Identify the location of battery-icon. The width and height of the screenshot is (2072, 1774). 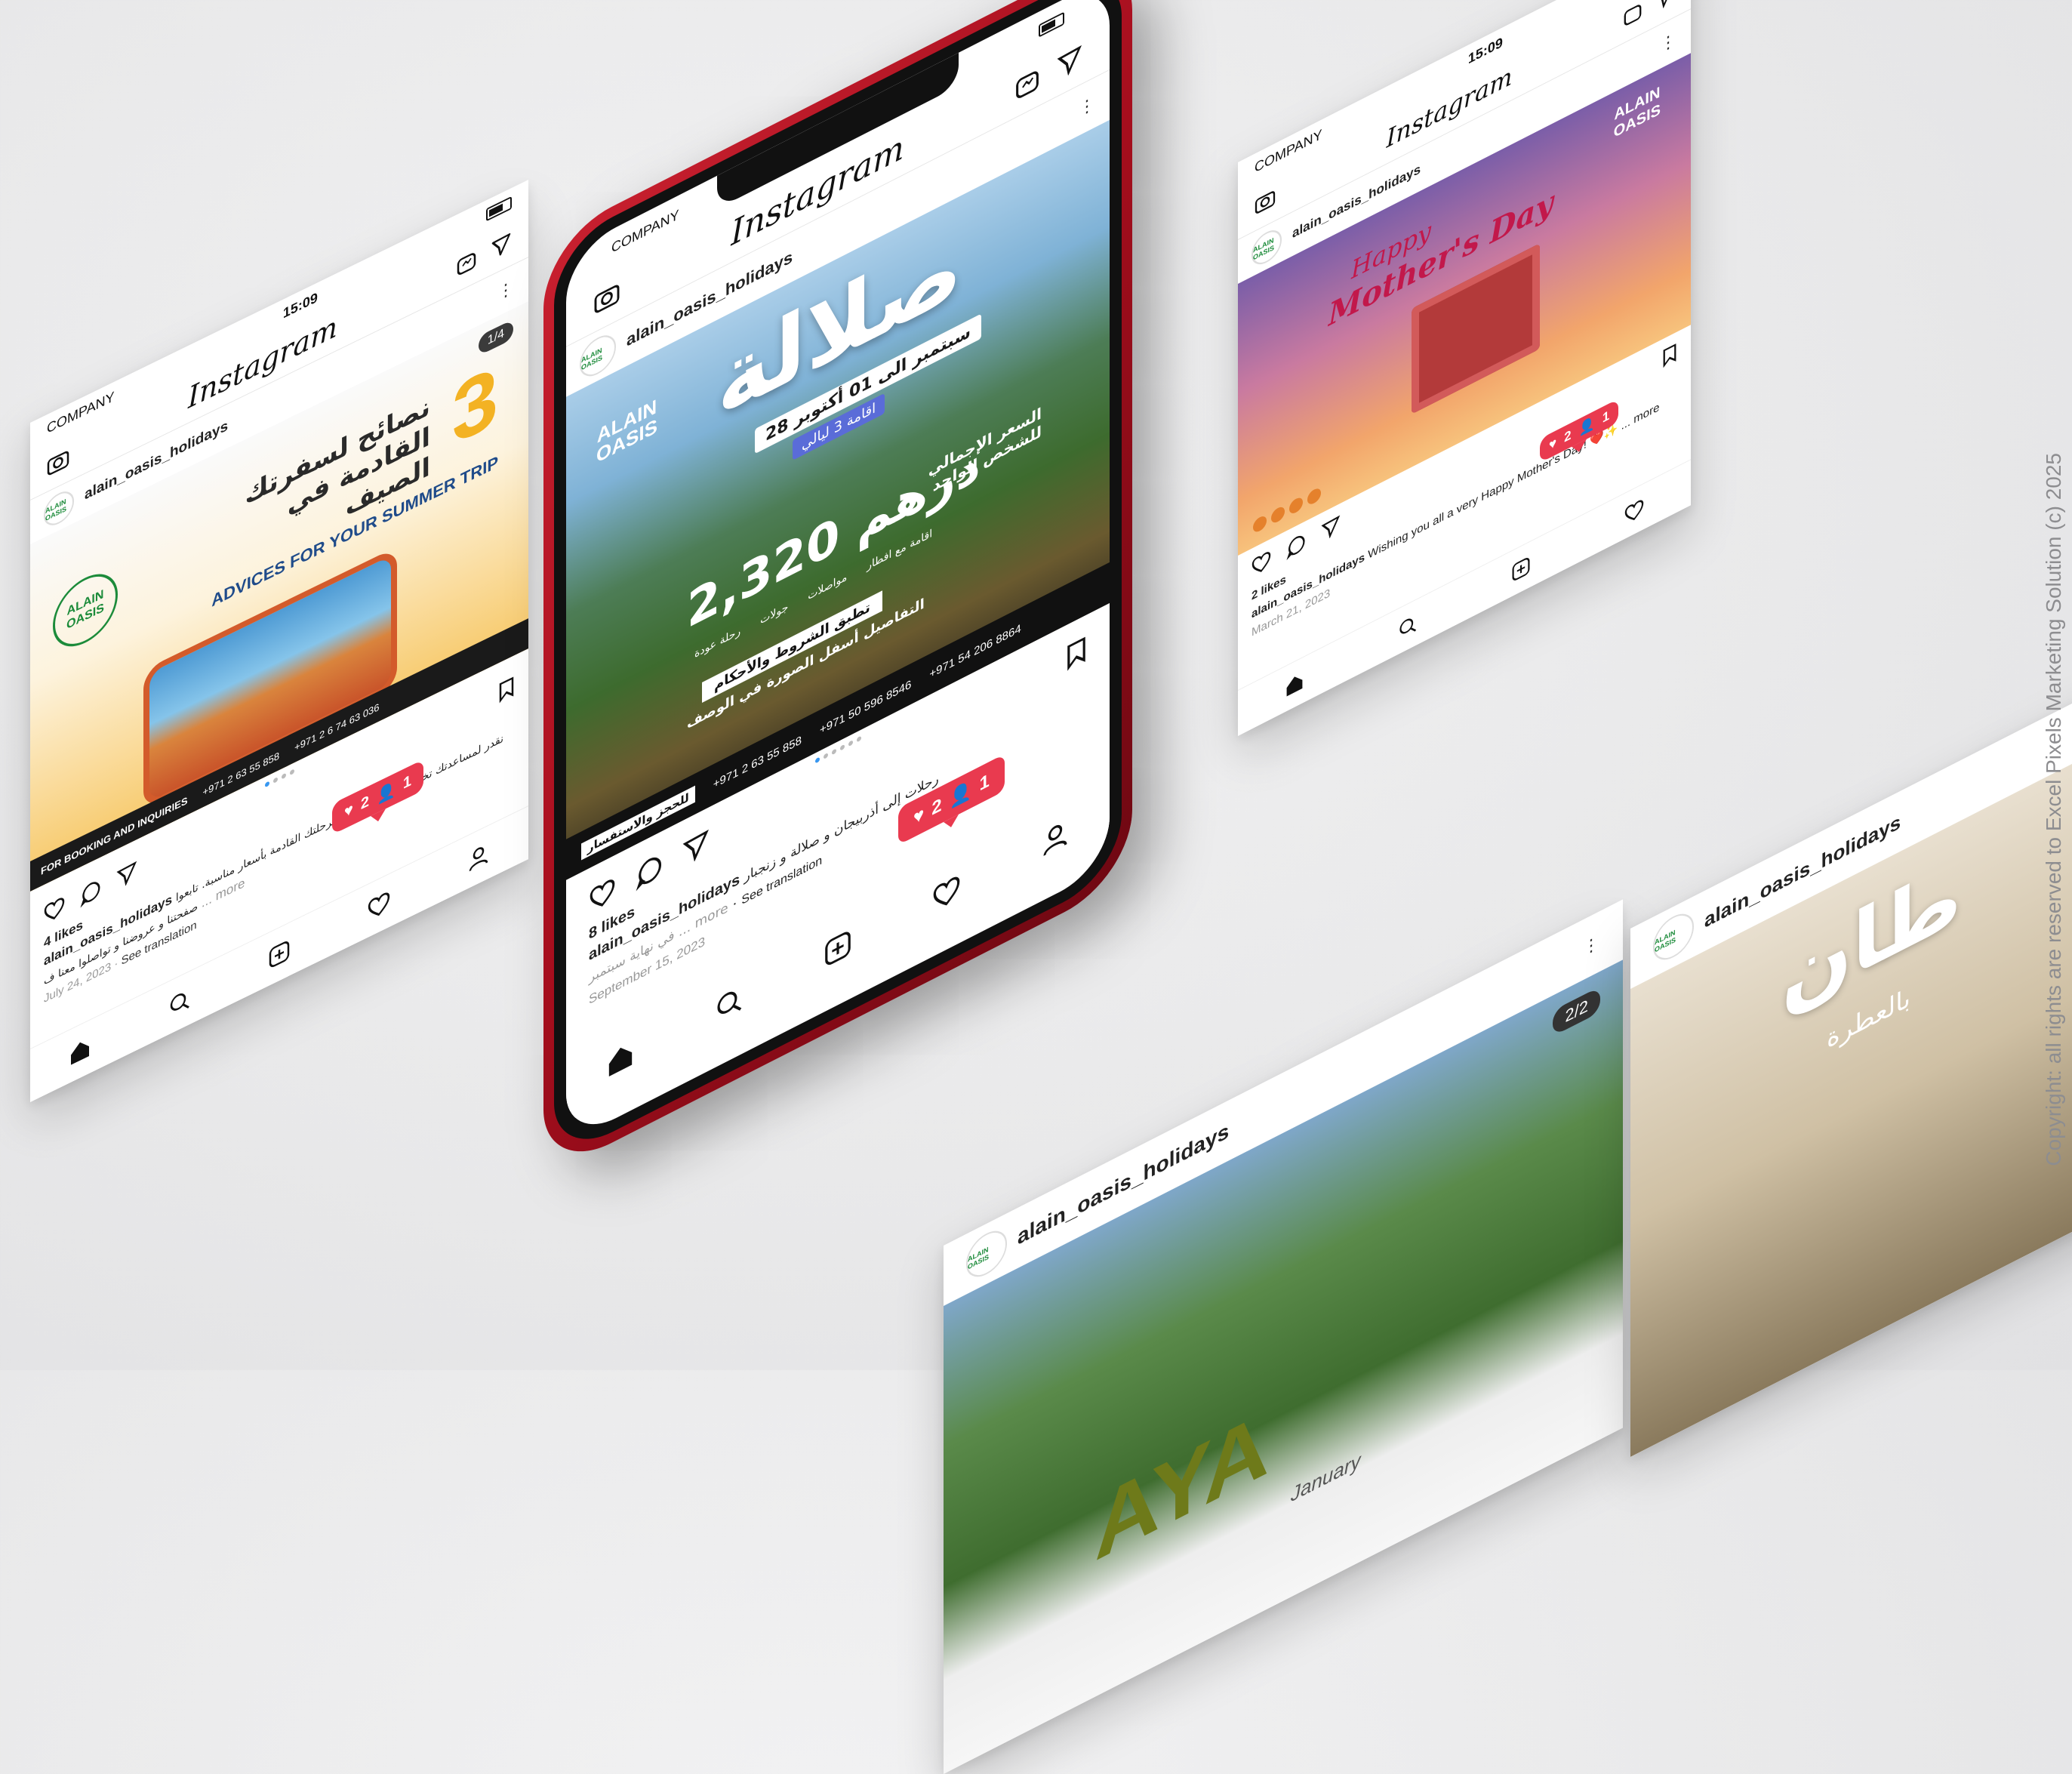
(1051, 24).